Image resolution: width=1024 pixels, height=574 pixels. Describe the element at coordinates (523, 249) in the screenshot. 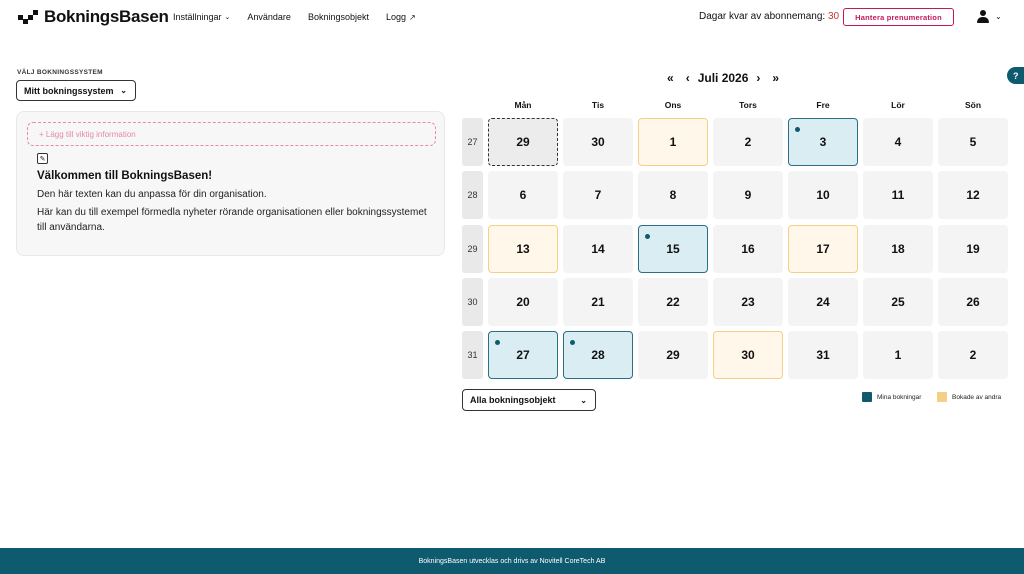

I see `calendar-day: 13` at that location.